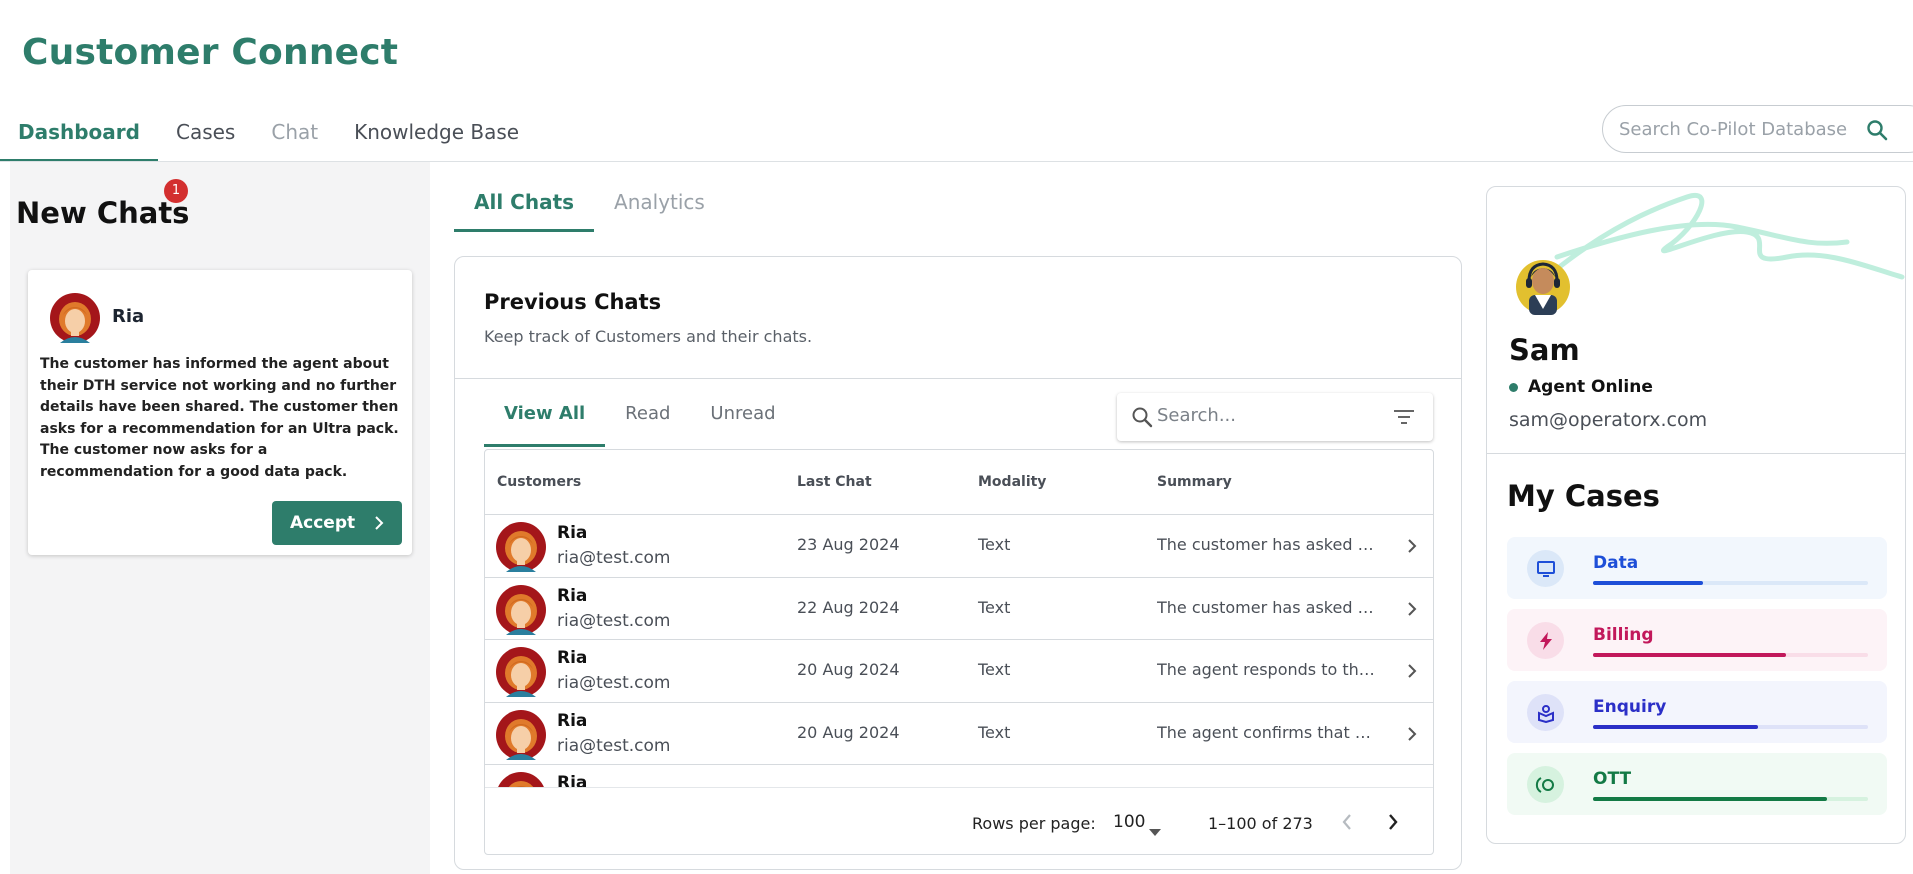  What do you see at coordinates (1545, 784) in the screenshot?
I see `ott-icon` at bounding box center [1545, 784].